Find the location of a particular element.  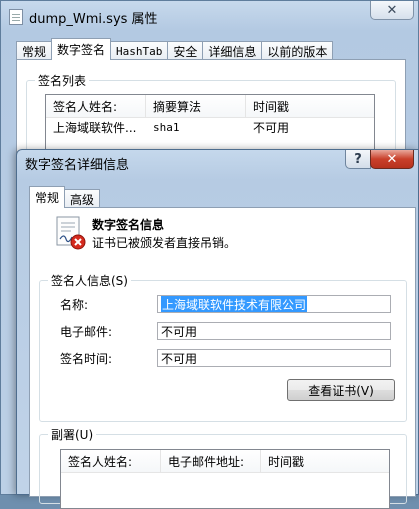

signature-list-header: 签名人姓名: 摘要算法 时间戳 is located at coordinates (210, 106).